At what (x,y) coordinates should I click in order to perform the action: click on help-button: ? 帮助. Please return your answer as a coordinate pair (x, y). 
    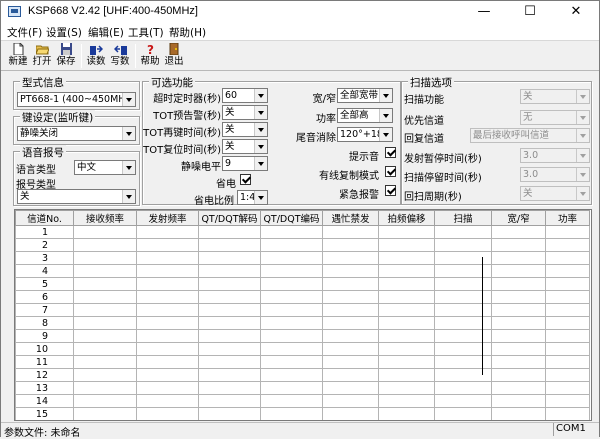
    Looking at the image, I should click on (150, 56).